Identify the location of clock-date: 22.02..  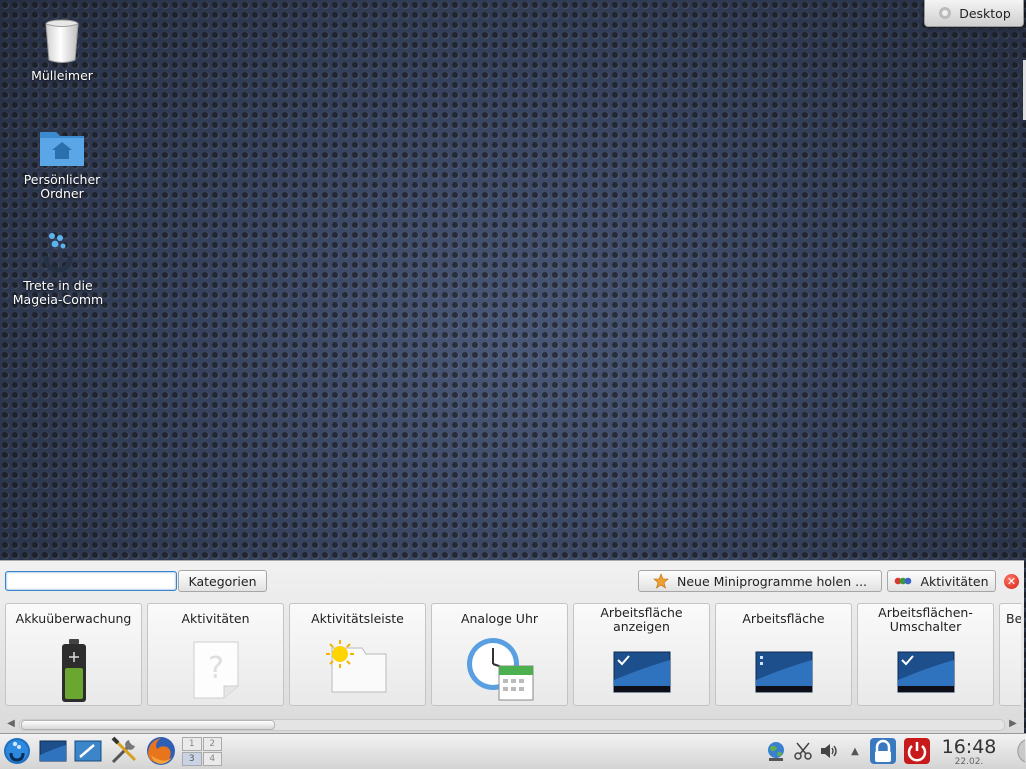
(969, 762).